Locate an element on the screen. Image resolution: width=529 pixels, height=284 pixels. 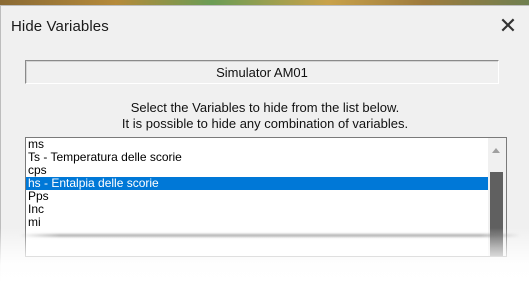
simulator-label: Simulator AM01 is located at coordinates (262, 72).